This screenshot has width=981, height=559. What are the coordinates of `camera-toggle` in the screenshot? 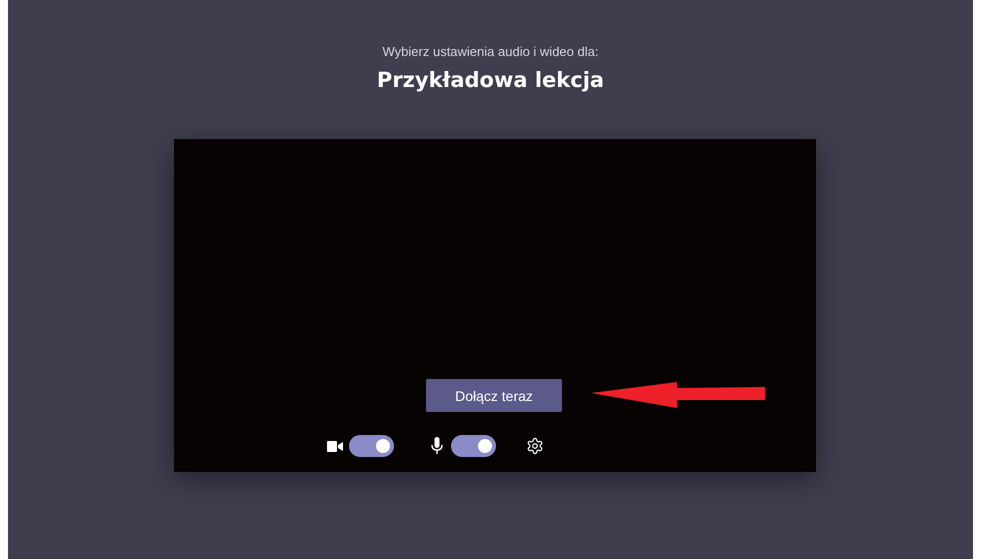 It's located at (371, 446).